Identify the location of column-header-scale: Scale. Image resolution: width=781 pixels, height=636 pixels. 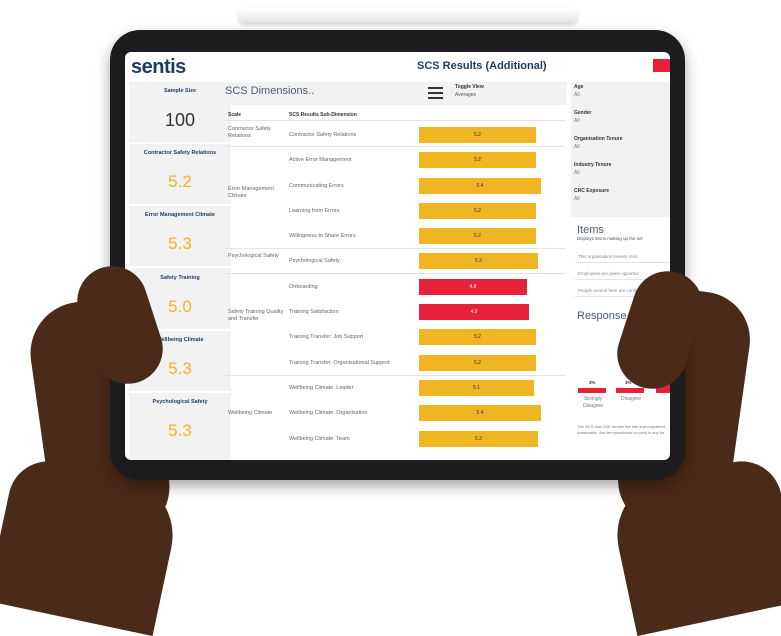
(235, 115).